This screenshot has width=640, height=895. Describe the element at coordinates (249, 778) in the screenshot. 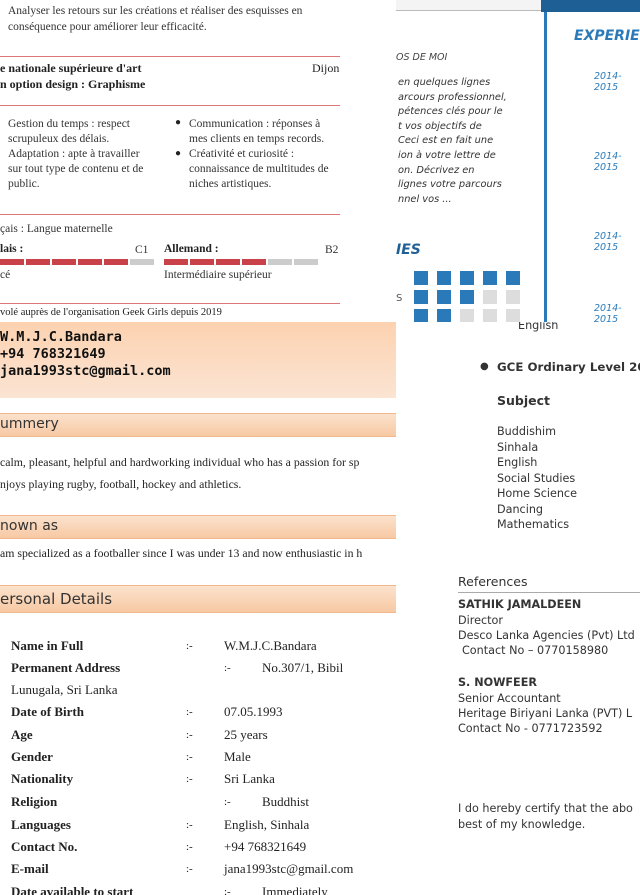

I see `detail-value: Sri Lanka` at that location.